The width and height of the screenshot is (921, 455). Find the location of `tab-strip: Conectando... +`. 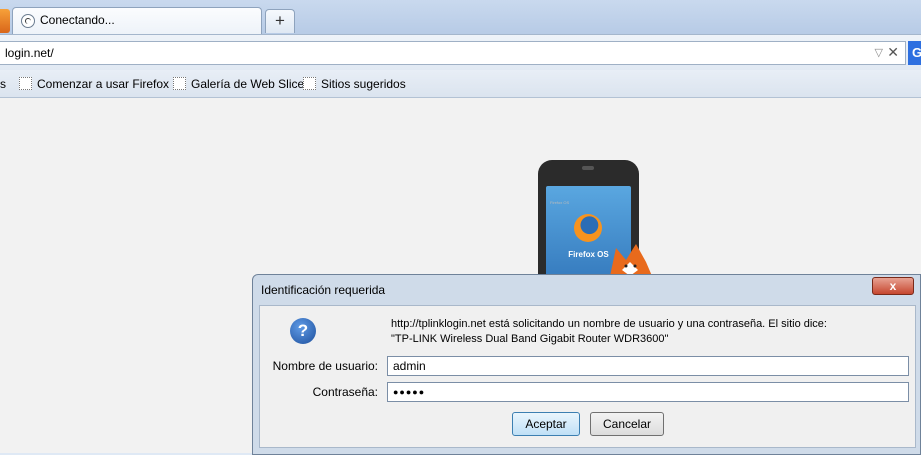

tab-strip: Conectando... + is located at coordinates (460, 17).